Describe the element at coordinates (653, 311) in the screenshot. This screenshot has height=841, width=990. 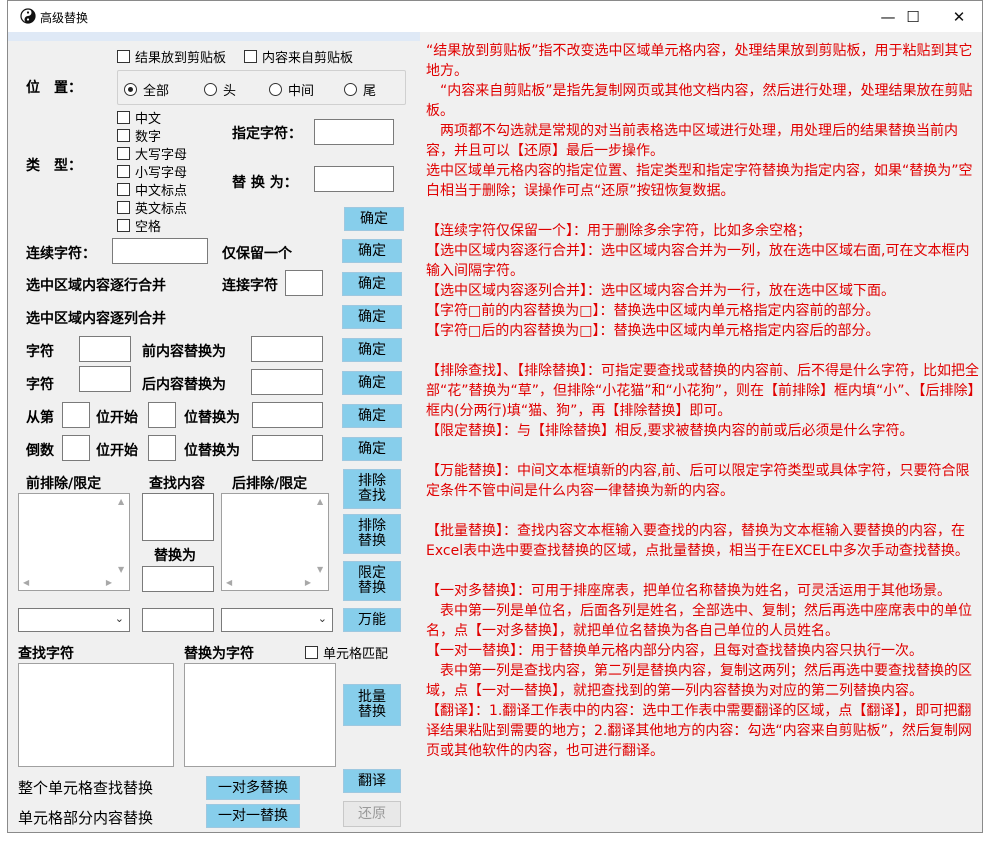
I see `help-paragraph: 【字符□前的内容替换为□】：替换选中区域内单元格指定内容前的部分。` at that location.